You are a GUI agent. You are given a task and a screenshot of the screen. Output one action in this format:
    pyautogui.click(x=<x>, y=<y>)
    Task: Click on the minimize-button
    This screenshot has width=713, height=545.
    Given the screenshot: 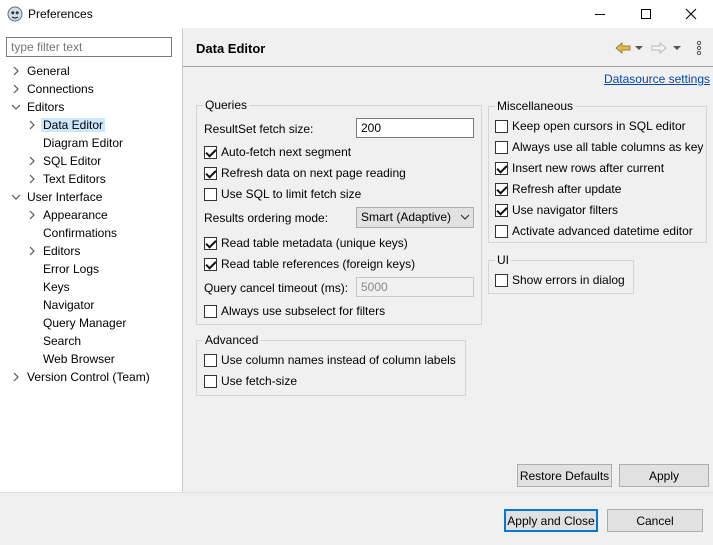 What is the action you would take?
    pyautogui.click(x=600, y=14)
    